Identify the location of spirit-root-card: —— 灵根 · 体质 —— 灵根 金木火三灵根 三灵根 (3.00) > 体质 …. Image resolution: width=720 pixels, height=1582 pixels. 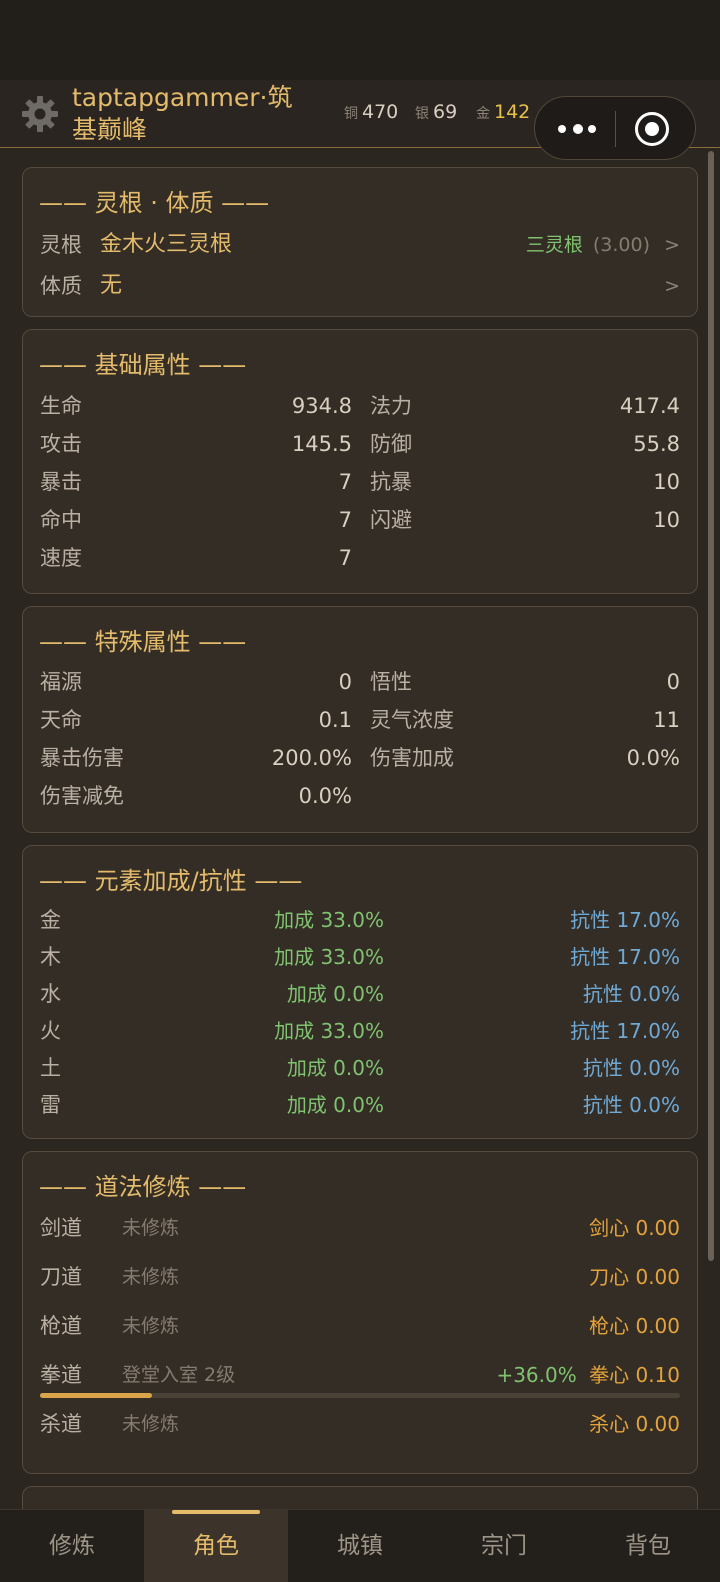
(360, 242).